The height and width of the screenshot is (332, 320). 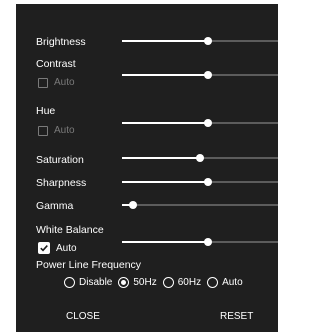 What do you see at coordinates (56, 64) in the screenshot?
I see `contrast-label: Contrast` at bounding box center [56, 64].